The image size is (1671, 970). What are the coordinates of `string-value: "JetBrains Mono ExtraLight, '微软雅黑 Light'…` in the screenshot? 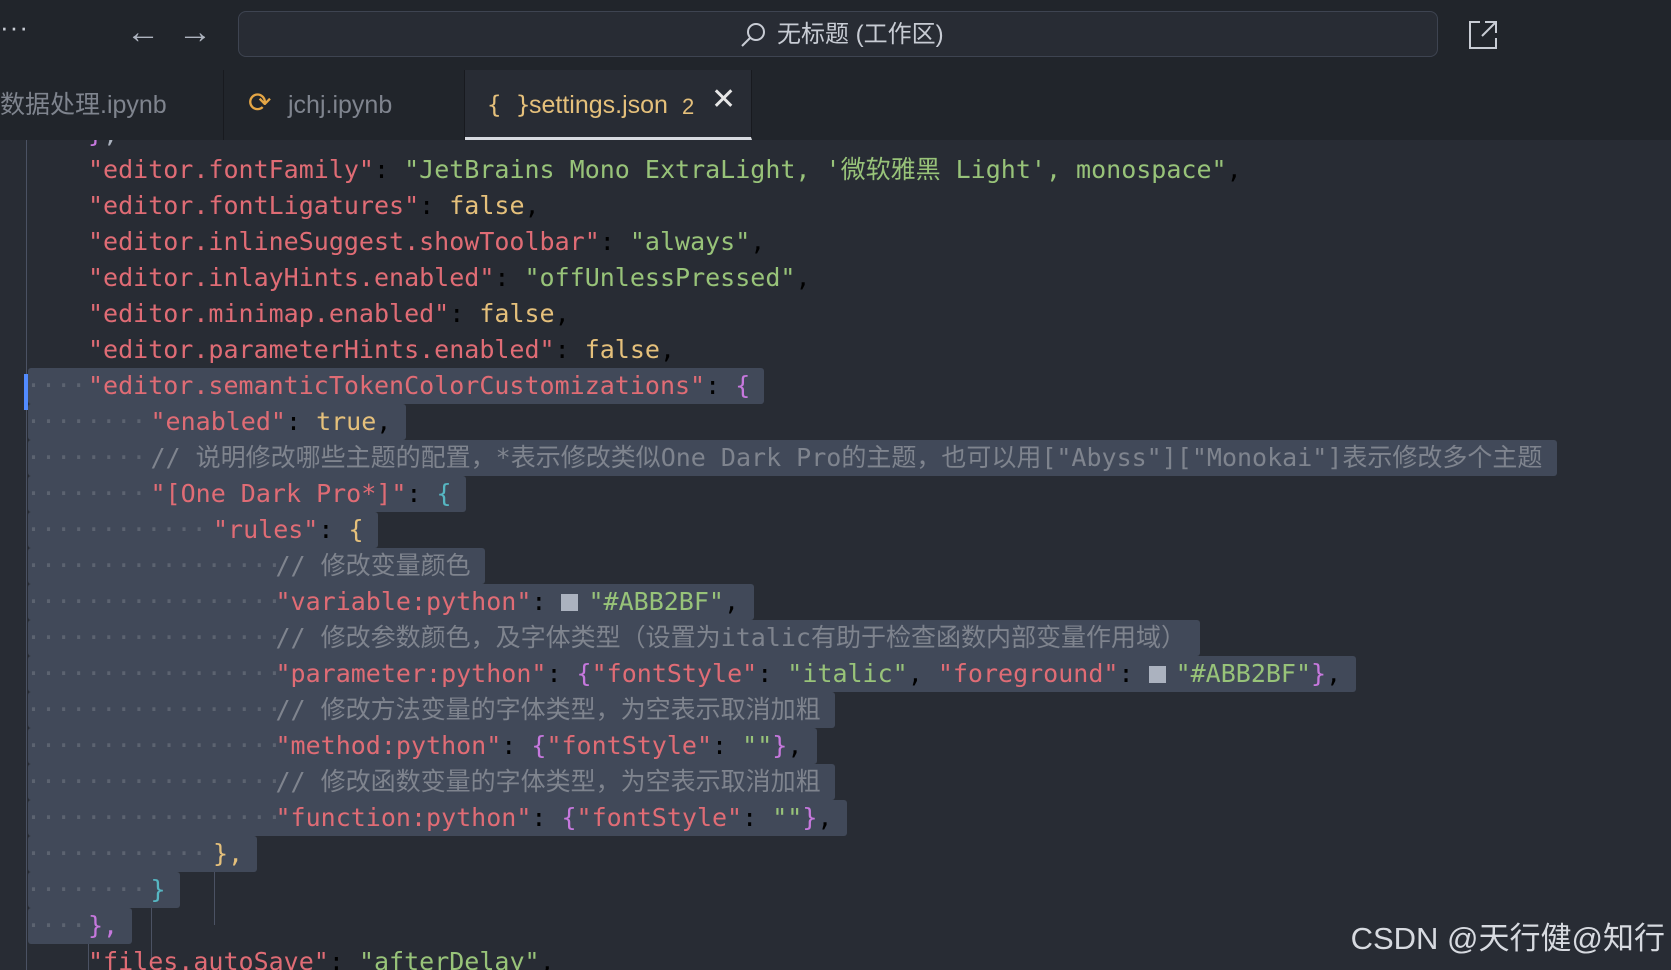 It's located at (815, 169).